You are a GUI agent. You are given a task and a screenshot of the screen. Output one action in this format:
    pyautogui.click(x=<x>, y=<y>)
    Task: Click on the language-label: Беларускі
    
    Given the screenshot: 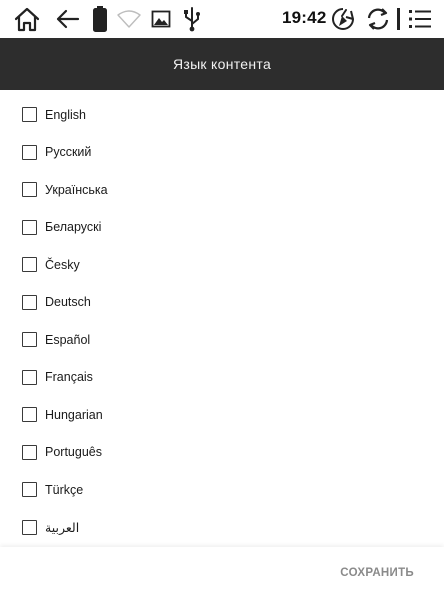 What is the action you would take?
    pyautogui.click(x=73, y=227)
    